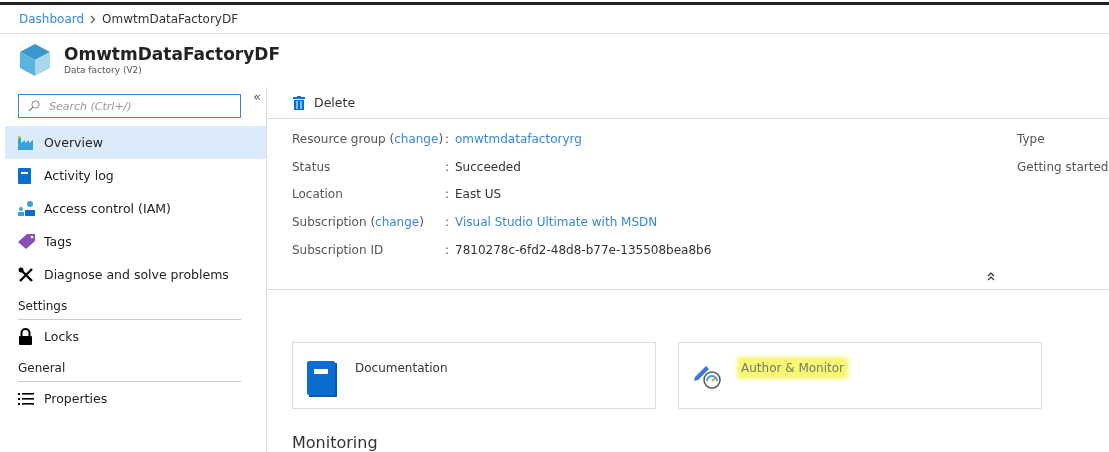 The height and width of the screenshot is (452, 1109). What do you see at coordinates (474, 376) in the screenshot?
I see `link-tile: Documentation` at bounding box center [474, 376].